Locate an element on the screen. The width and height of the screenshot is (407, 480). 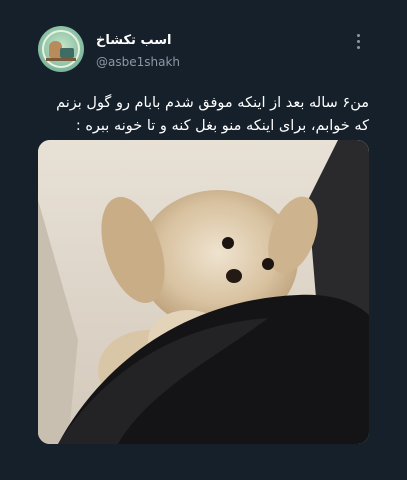
laptop-icon is located at coordinates (67, 53).